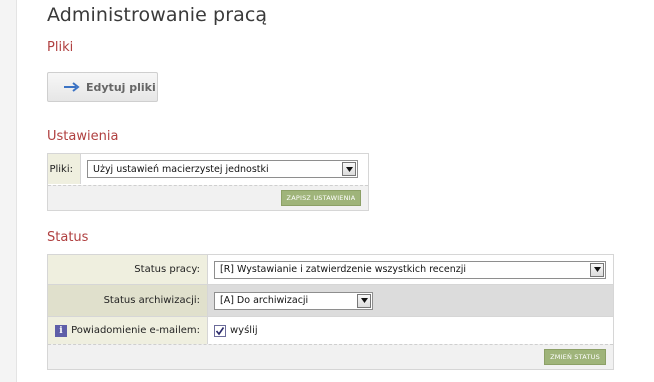 Image resolution: width=654 pixels, height=382 pixels. I want to click on section-title-settings: Ustawienia, so click(83, 136).